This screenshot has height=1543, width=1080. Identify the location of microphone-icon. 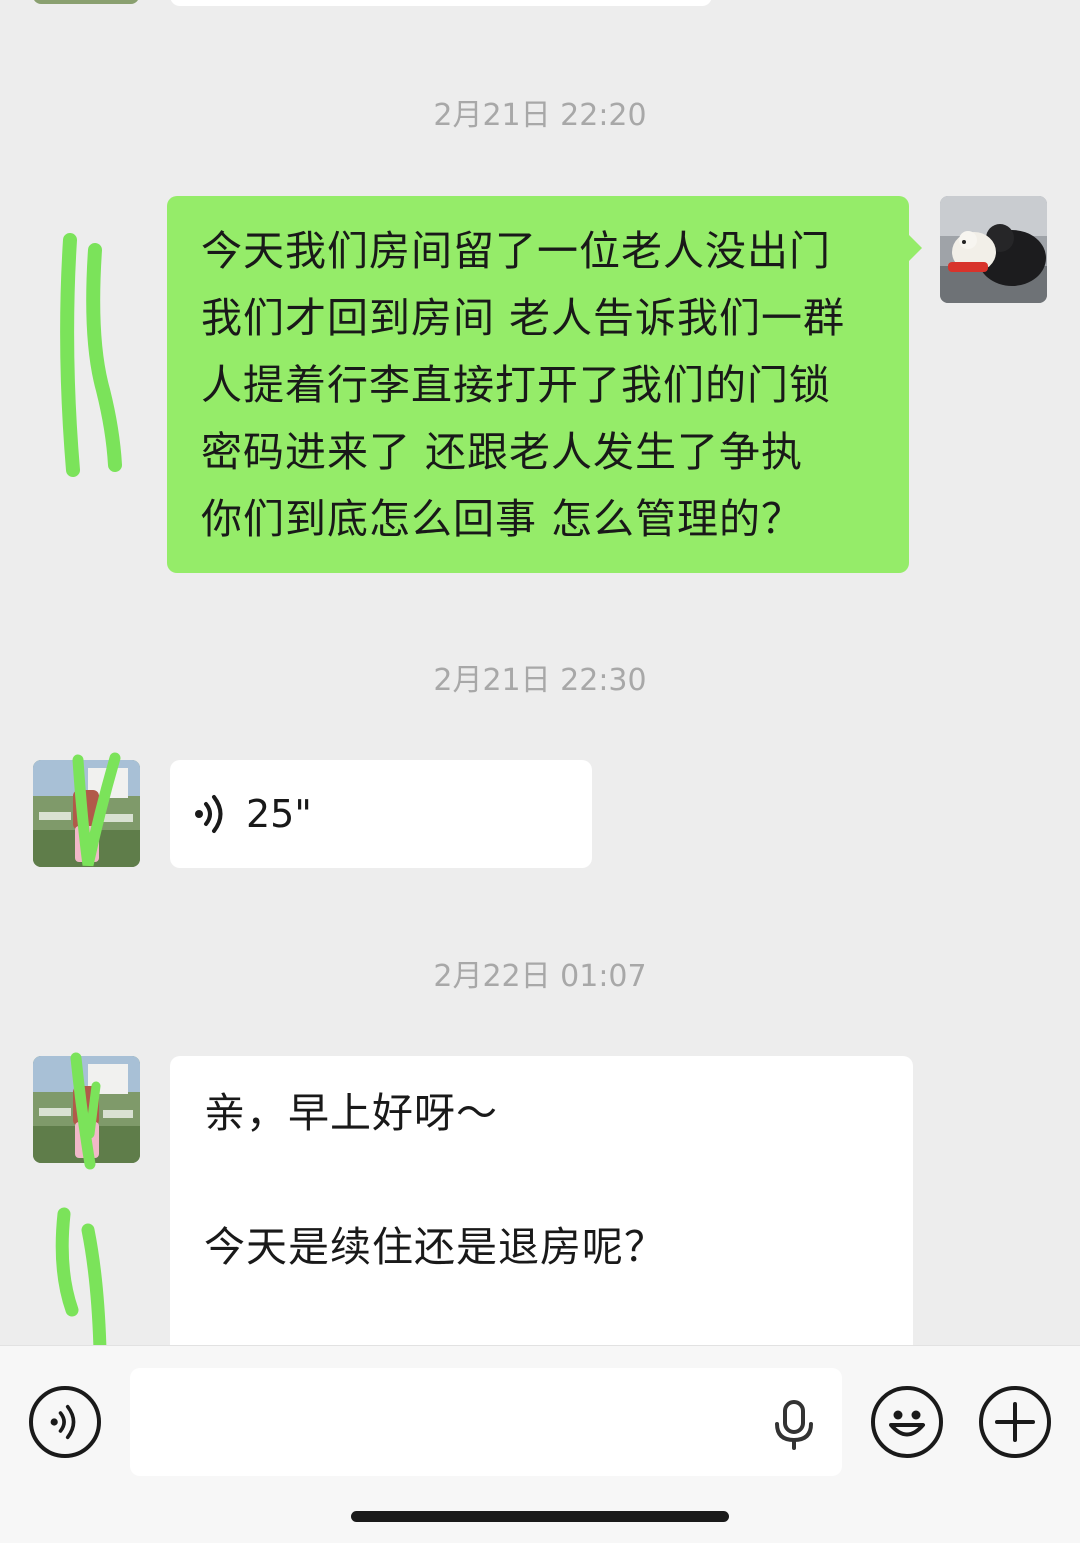
(794, 1425).